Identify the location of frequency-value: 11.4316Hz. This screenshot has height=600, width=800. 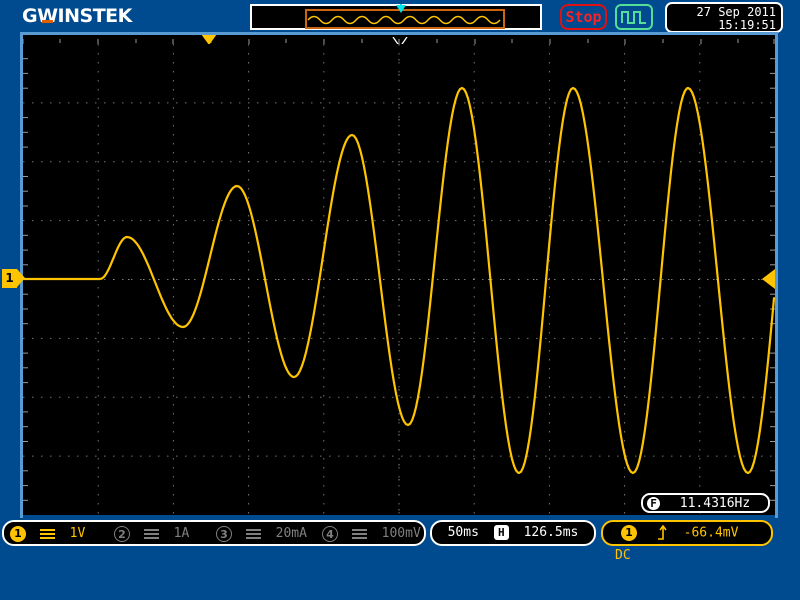
(715, 503).